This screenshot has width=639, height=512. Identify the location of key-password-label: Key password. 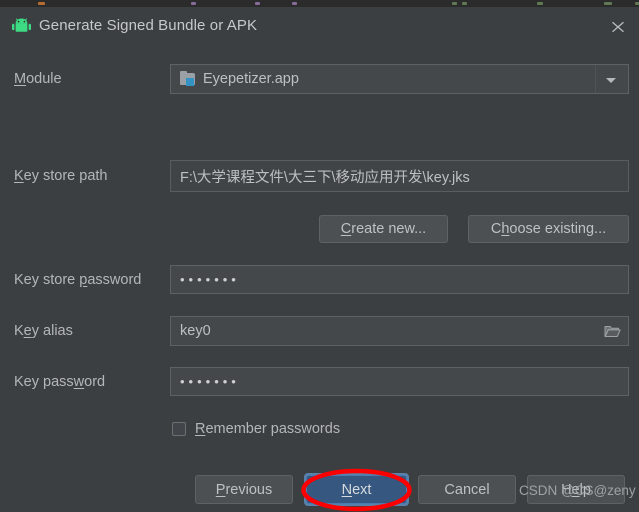
(60, 382).